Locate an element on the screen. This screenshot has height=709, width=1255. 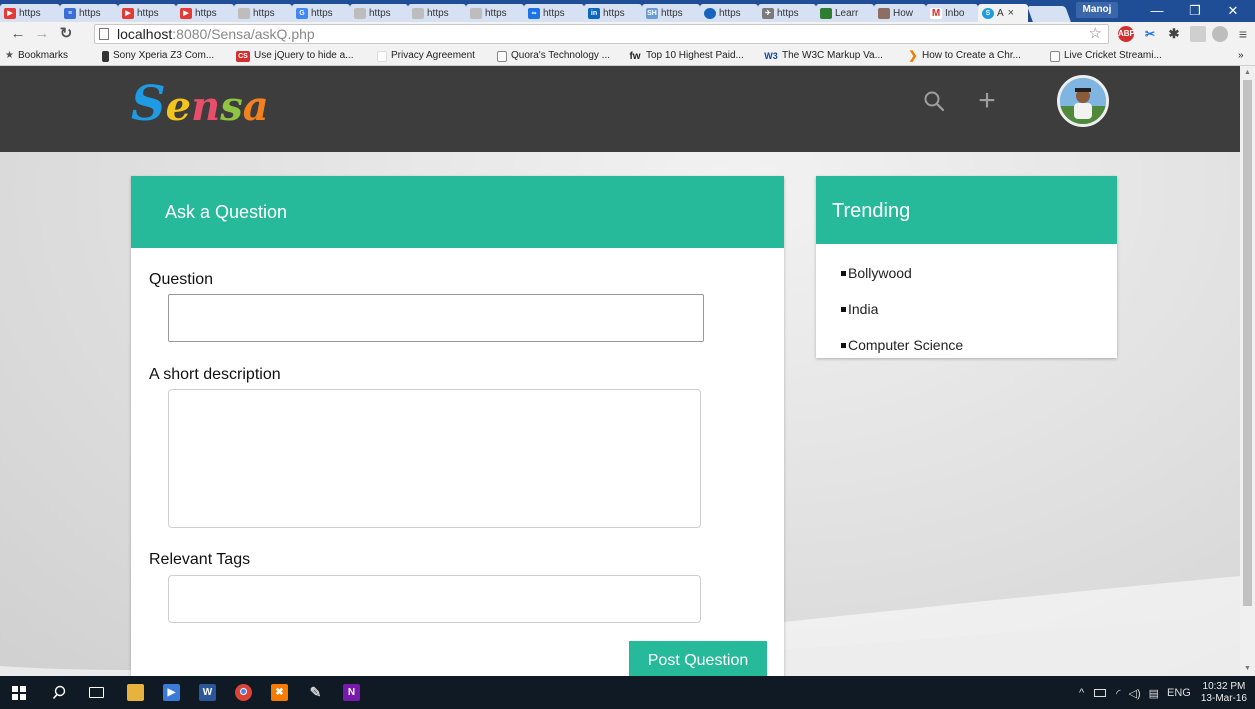
profile-button: Manoj is located at coordinates (1097, 10).